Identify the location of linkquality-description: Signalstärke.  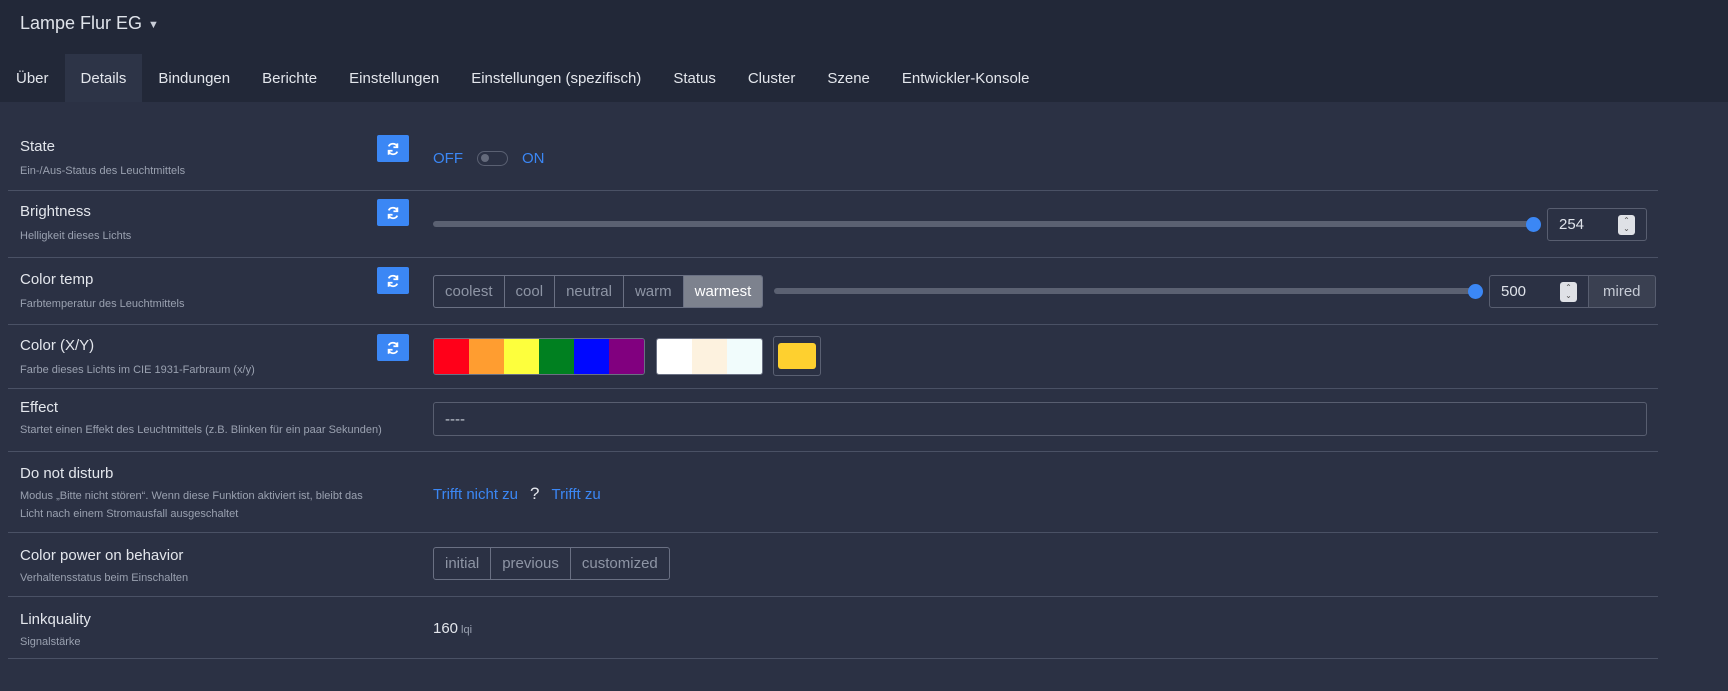
(50, 642).